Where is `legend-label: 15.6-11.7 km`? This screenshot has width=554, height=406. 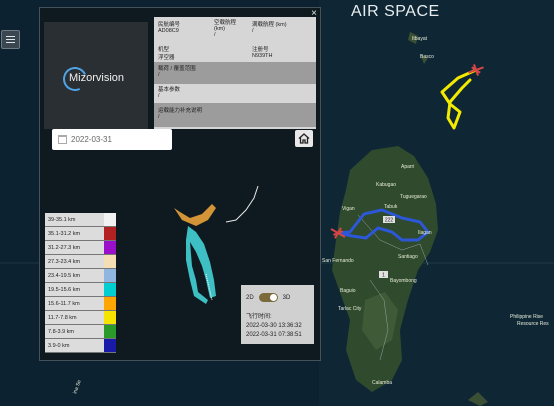 legend-label: 15.6-11.7 km is located at coordinates (74, 303).